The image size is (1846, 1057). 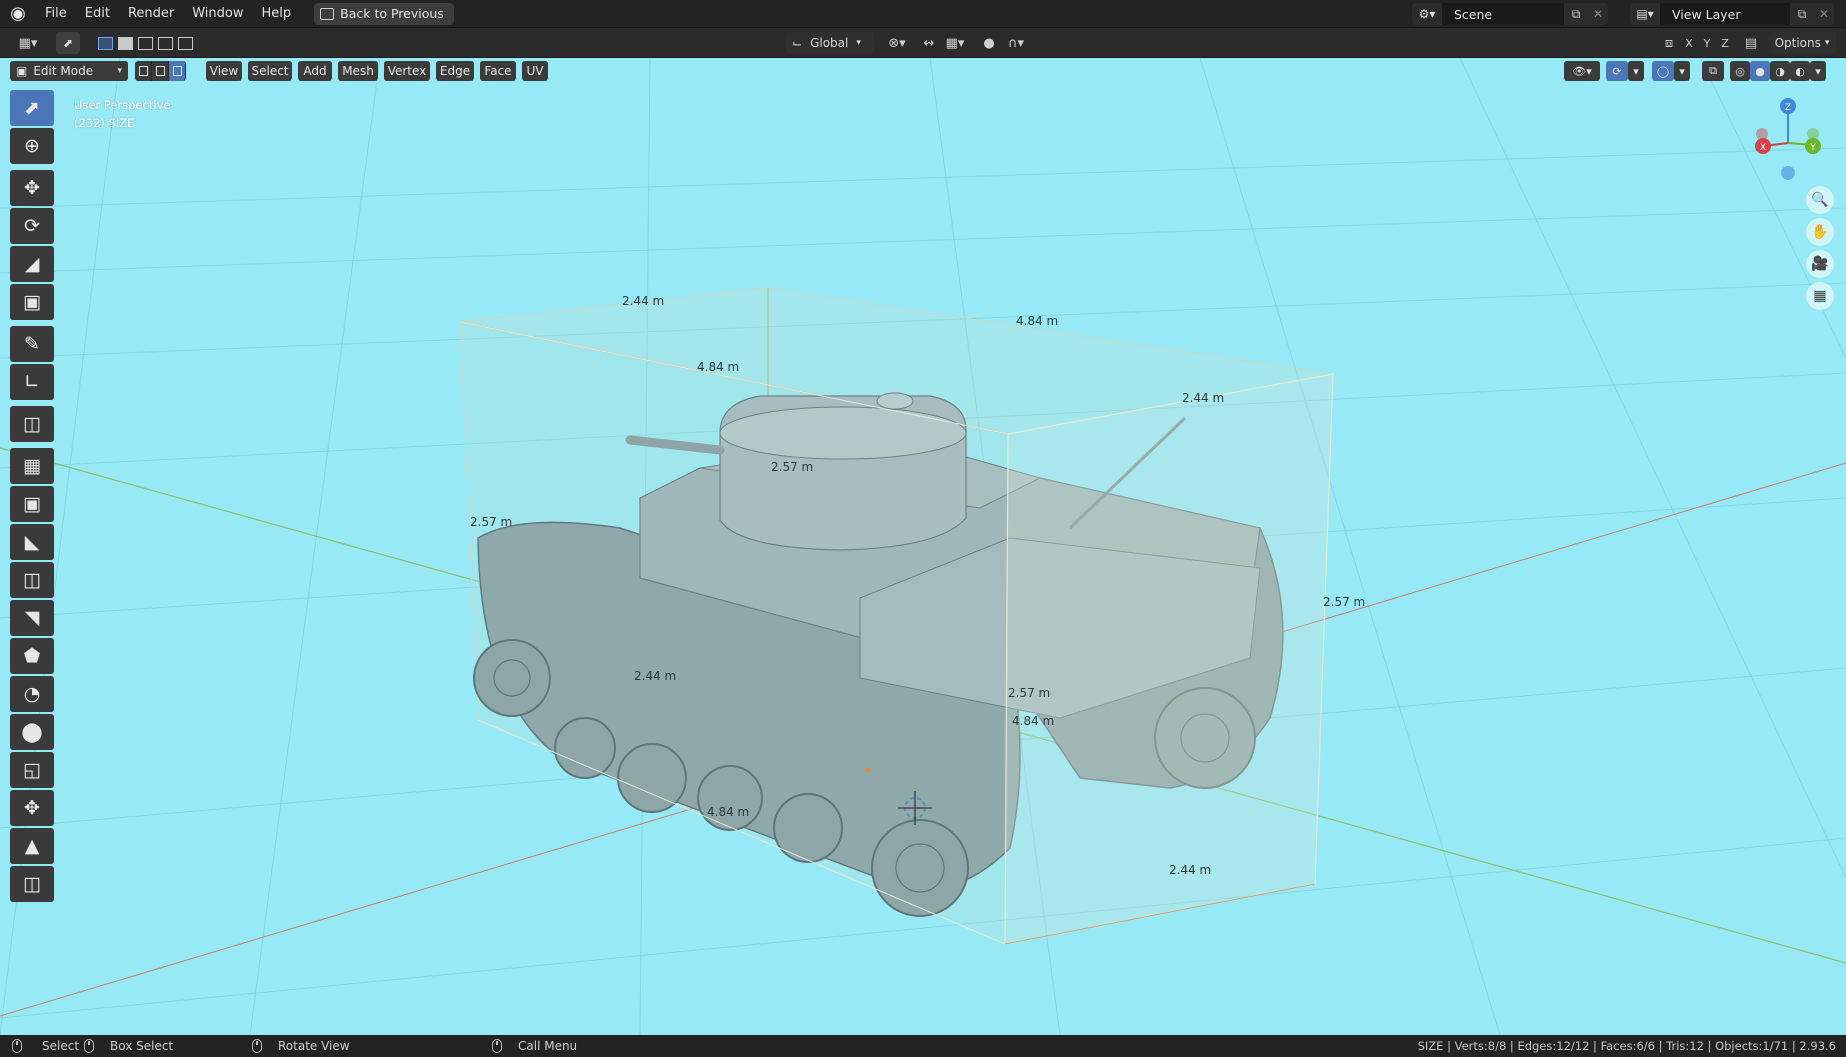 What do you see at coordinates (32, 808) in the screenshot?
I see `shrink-fatten-tool-icon: ✥` at bounding box center [32, 808].